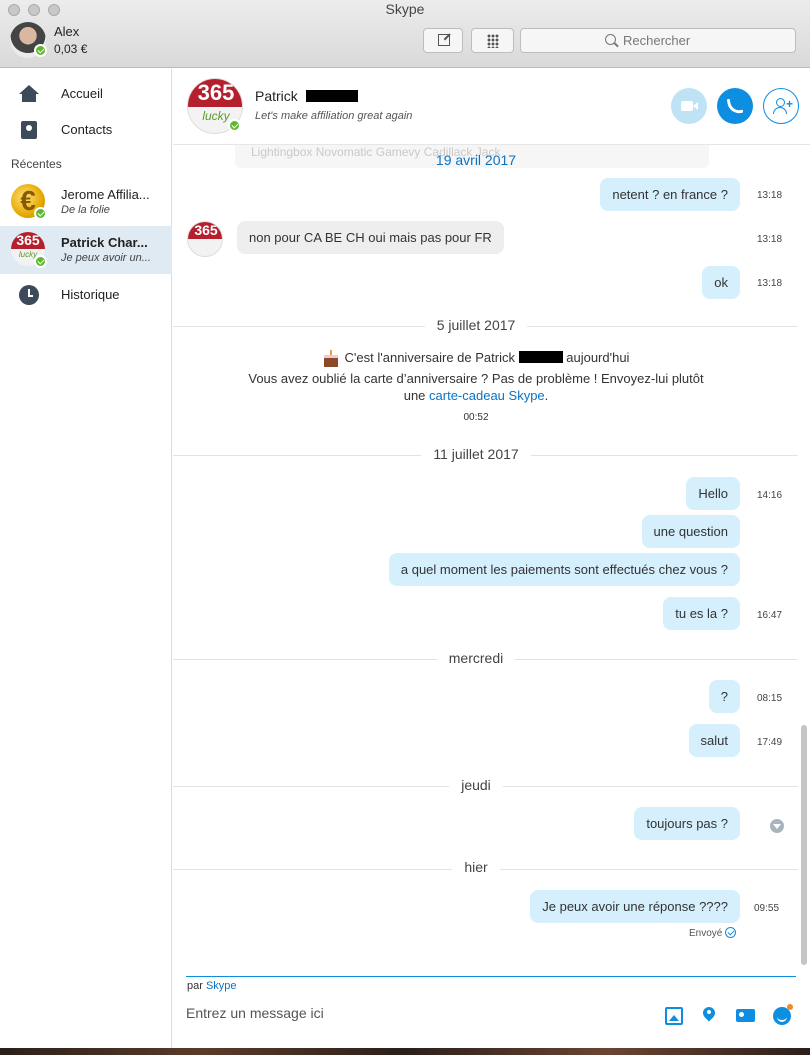 The height and width of the screenshot is (1055, 810). Describe the element at coordinates (405, 9) in the screenshot. I see `window-title: Skype` at that location.